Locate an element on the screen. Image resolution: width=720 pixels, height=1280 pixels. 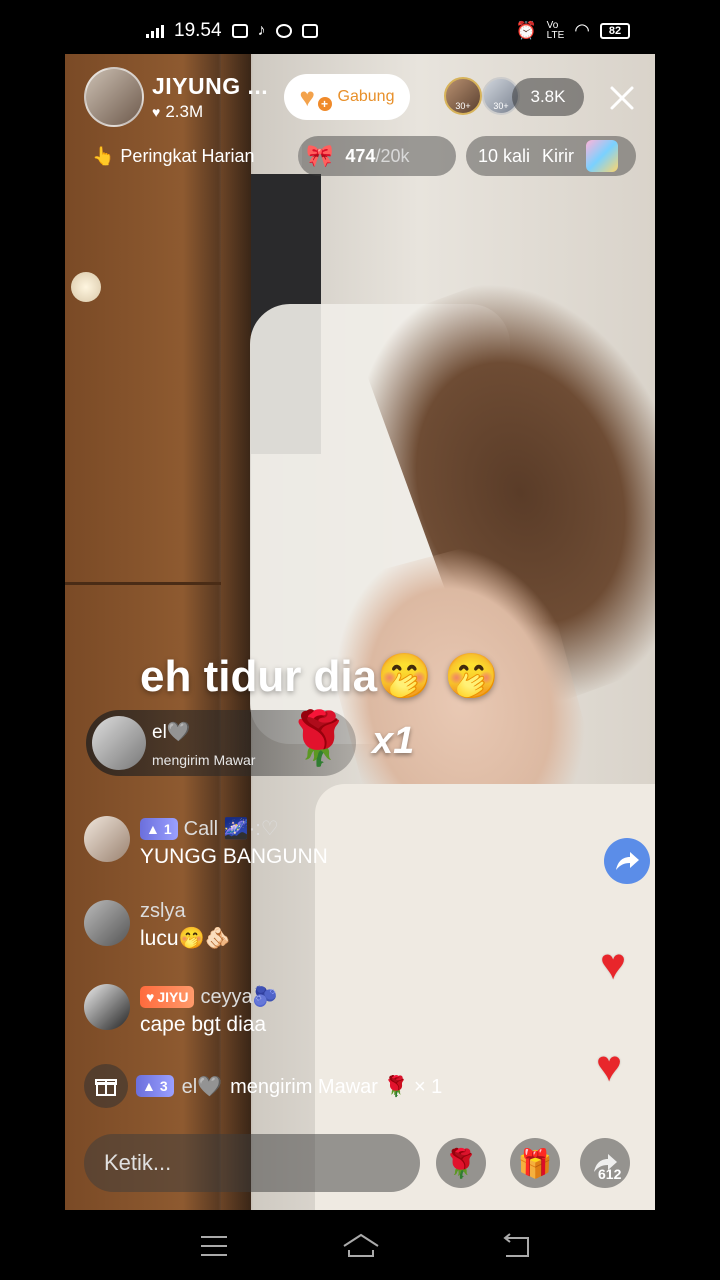
battery-icon: 82 is located at coordinates (615, 30).